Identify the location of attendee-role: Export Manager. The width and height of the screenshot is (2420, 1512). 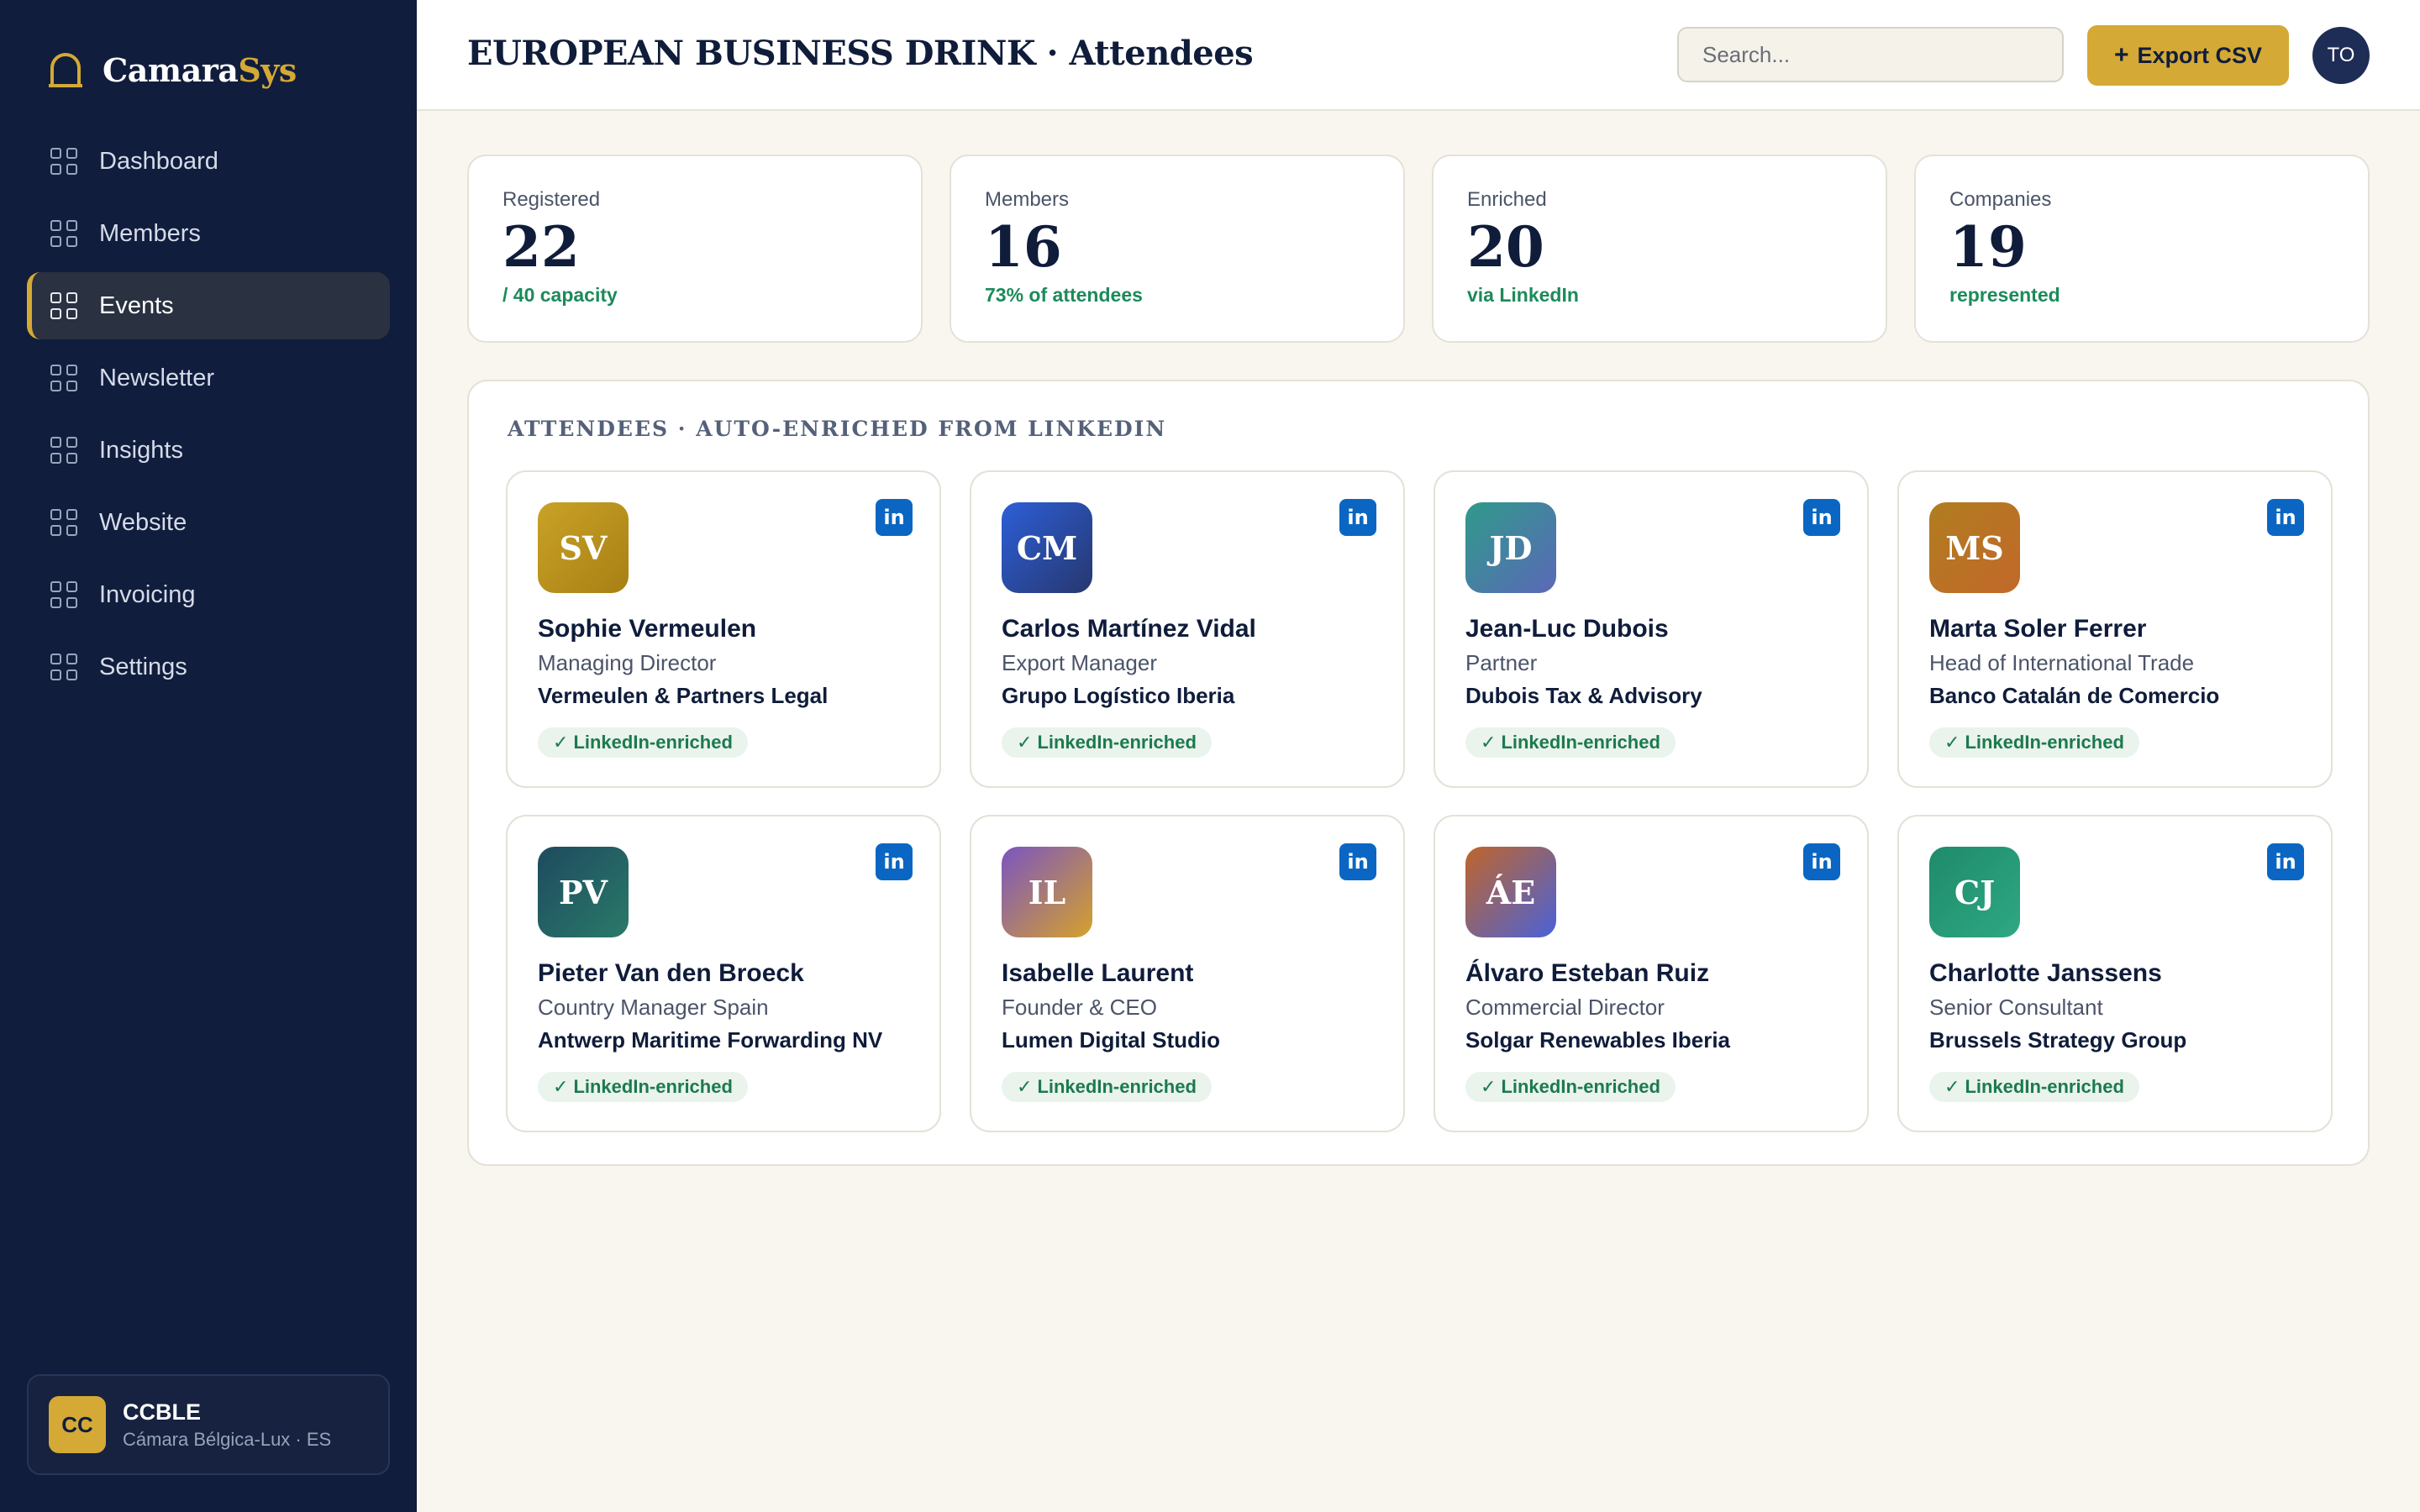
(1079, 662).